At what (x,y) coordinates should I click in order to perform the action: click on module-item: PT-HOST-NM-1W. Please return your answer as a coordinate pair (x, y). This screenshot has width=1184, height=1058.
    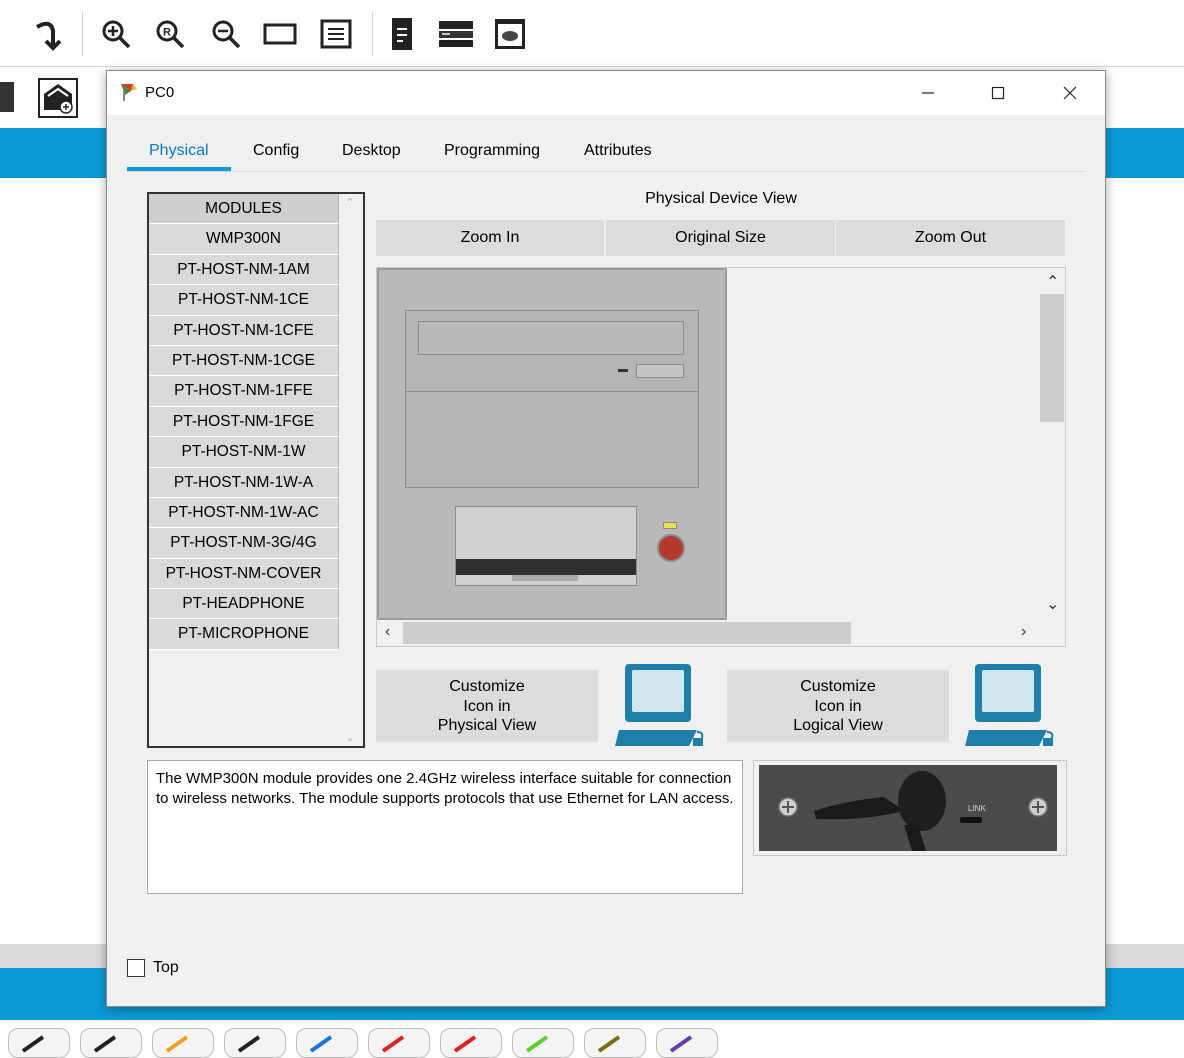
    Looking at the image, I should click on (244, 452).